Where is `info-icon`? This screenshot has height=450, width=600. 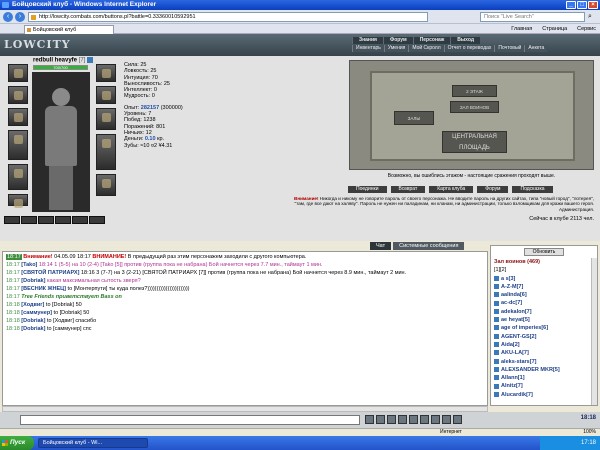
info-icon is located at coordinates (90, 60).